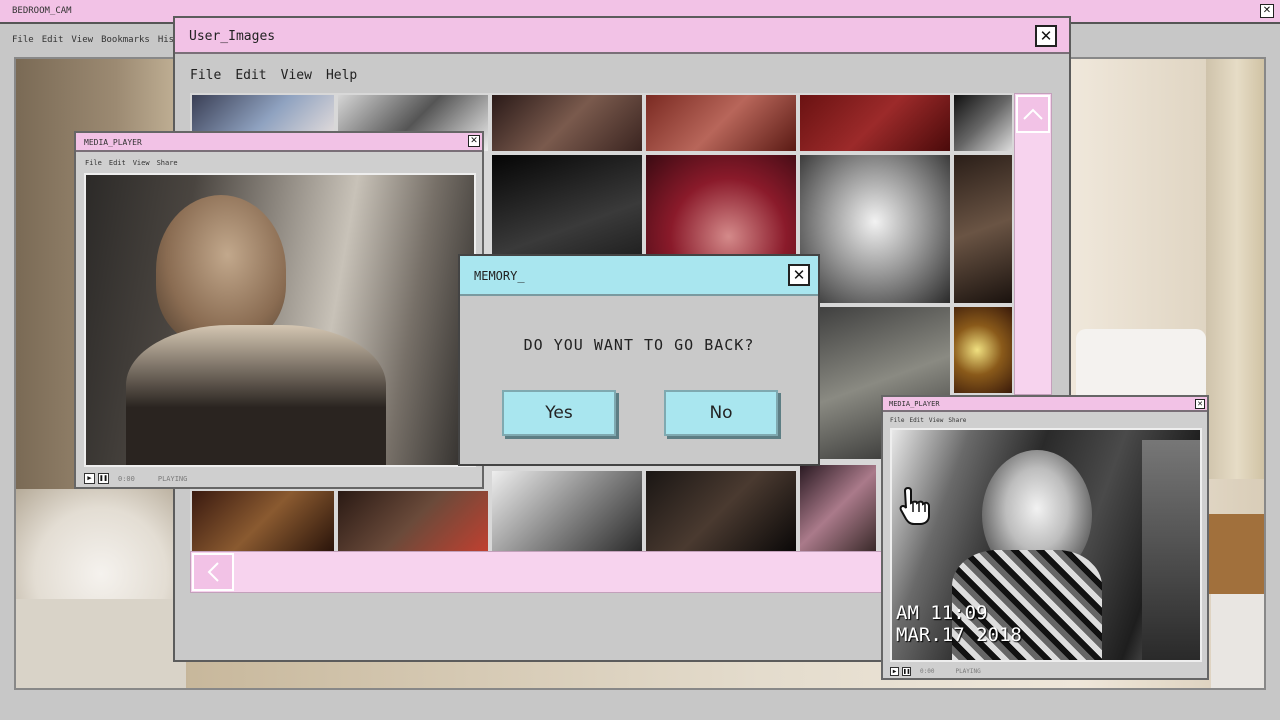 The height and width of the screenshot is (720, 1280). What do you see at coordinates (1045, 404) in the screenshot?
I see `media-player-right-titlebar: MEDIA_PLAYER ✕` at bounding box center [1045, 404].